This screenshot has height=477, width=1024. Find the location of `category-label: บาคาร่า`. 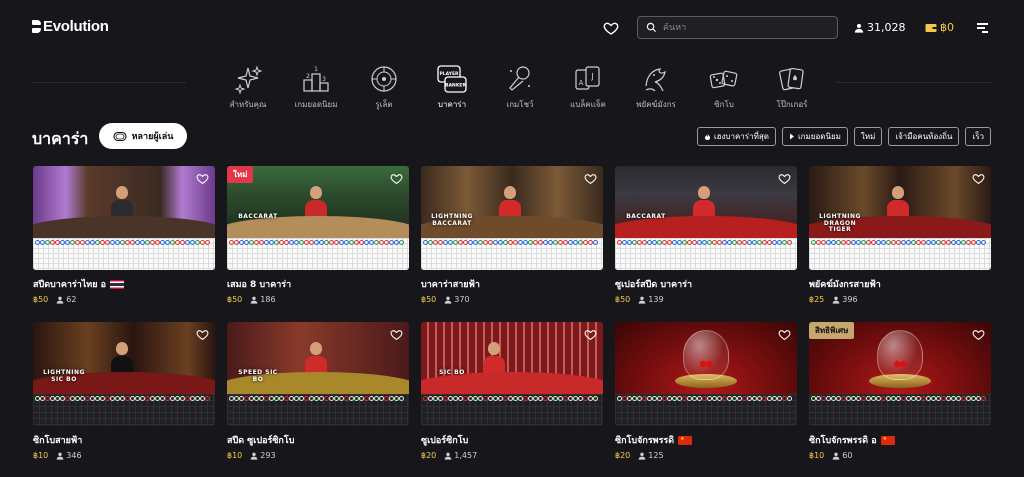

category-label: บาคาร่า is located at coordinates (452, 104).